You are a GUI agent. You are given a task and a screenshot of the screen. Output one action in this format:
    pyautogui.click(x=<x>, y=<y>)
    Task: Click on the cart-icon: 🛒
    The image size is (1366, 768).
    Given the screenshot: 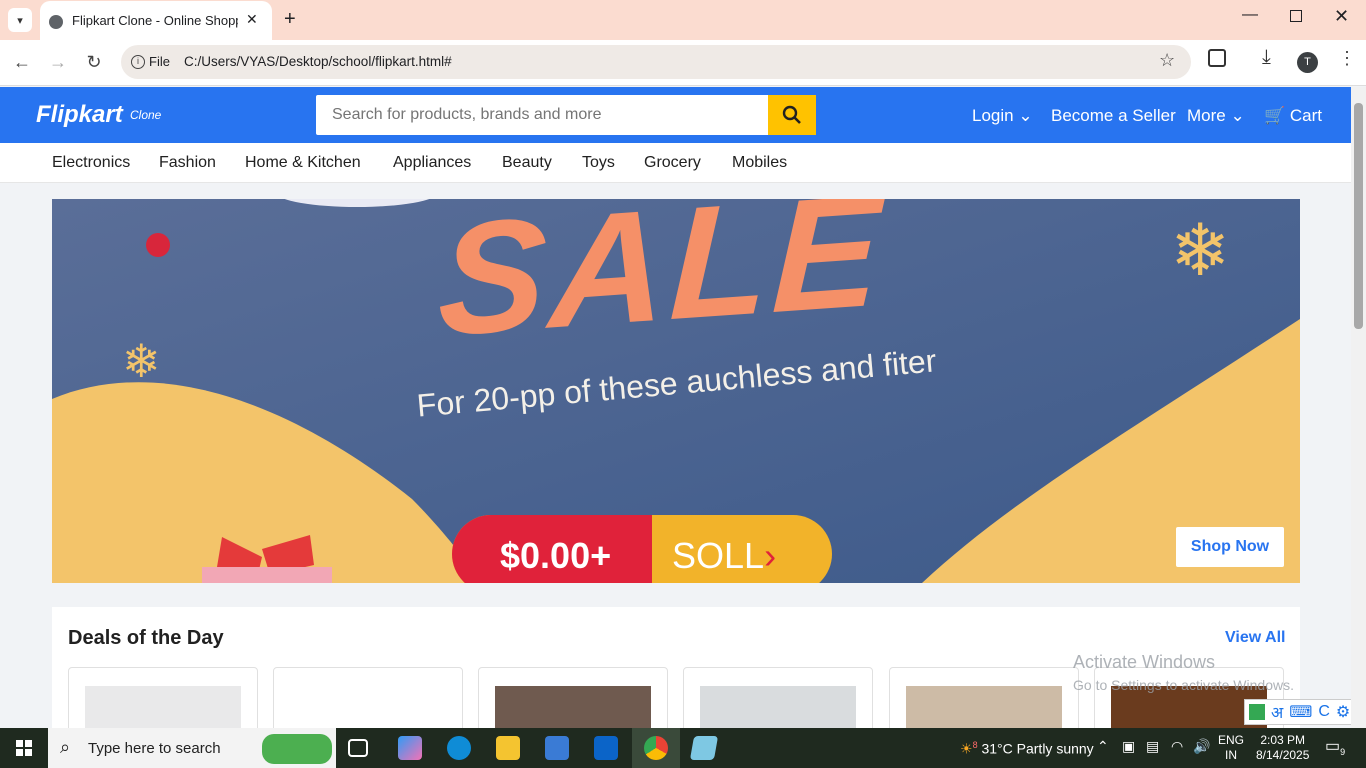 What is the action you would take?
    pyautogui.click(x=1275, y=115)
    